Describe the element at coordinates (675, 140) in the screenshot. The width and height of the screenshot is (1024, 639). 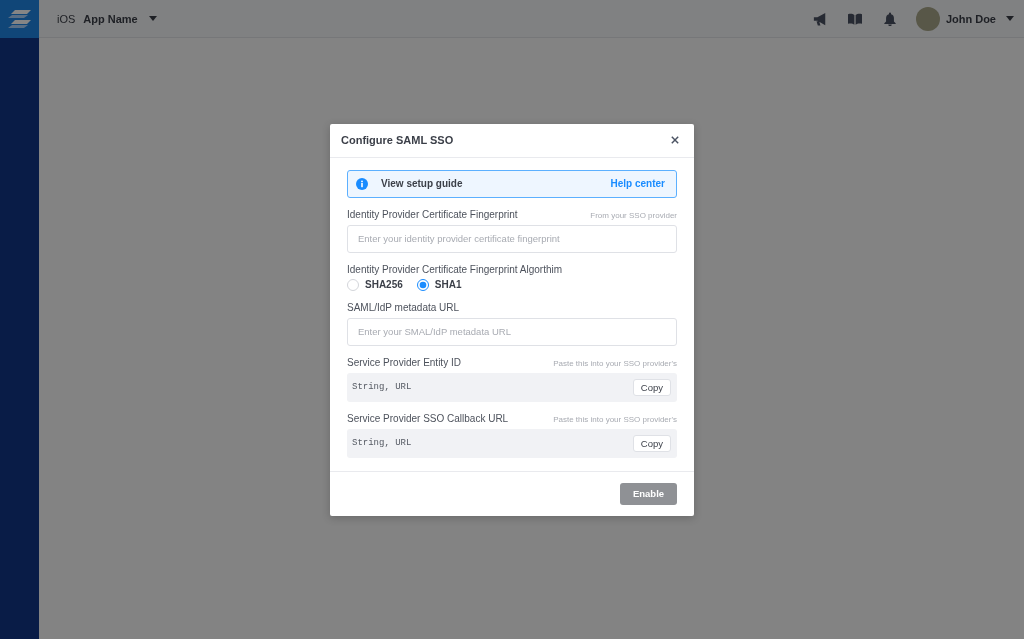
I see `close-icon` at that location.